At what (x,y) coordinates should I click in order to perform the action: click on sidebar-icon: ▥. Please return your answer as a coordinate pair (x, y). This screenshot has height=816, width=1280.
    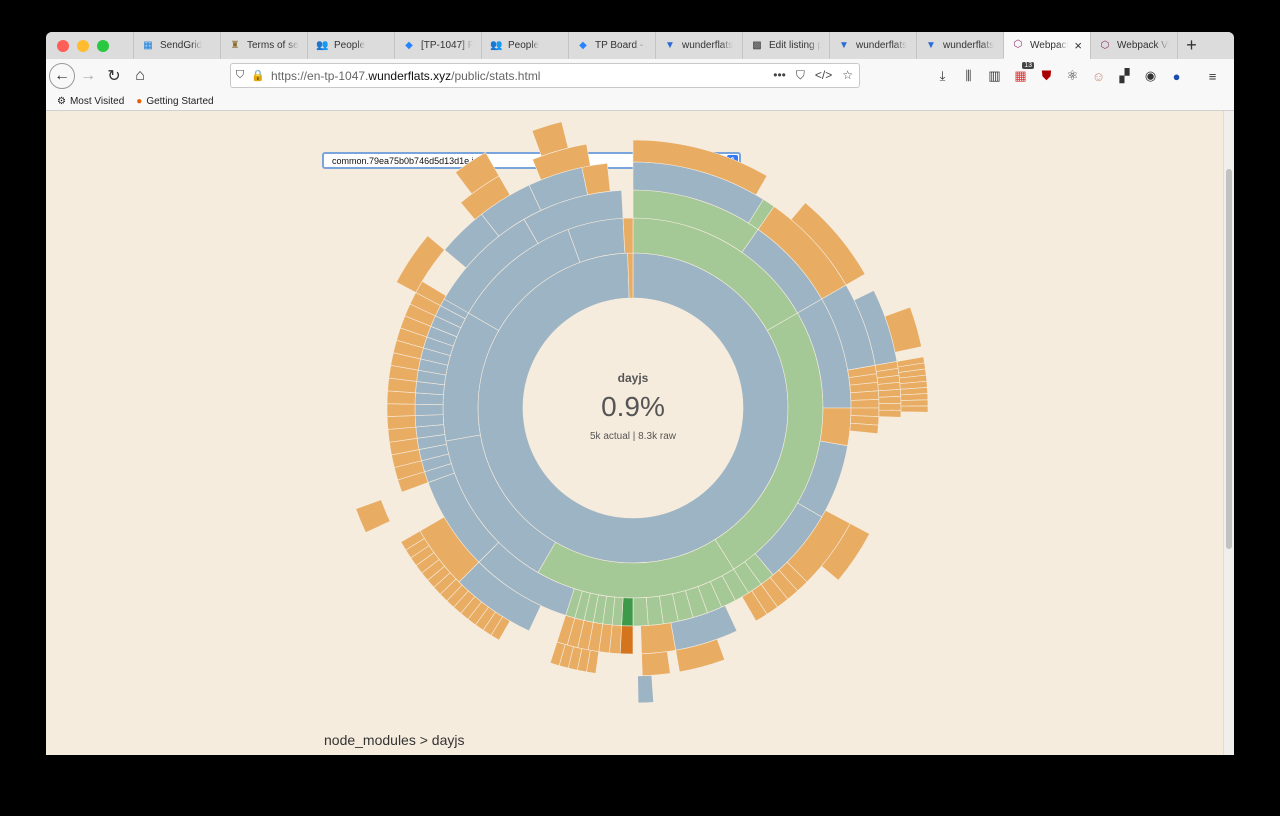
    Looking at the image, I should click on (994, 76).